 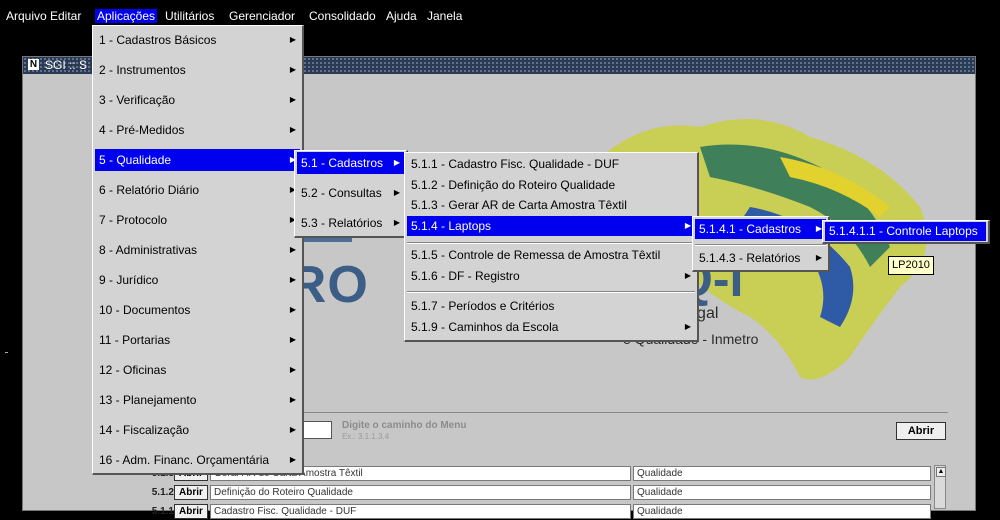 I want to click on menu-item-5-2-consultas: 5.2 - Consultas ▶, so click(x=350, y=193).